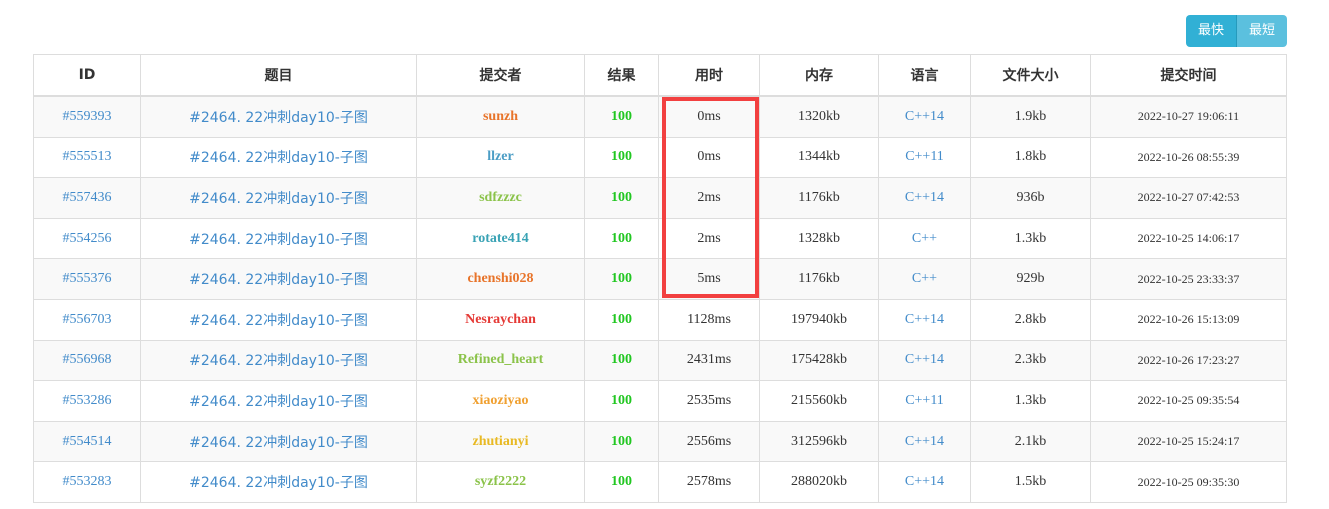 The height and width of the screenshot is (509, 1329). Describe the element at coordinates (87, 401) in the screenshot. I see `cell-id: #553286` at that location.